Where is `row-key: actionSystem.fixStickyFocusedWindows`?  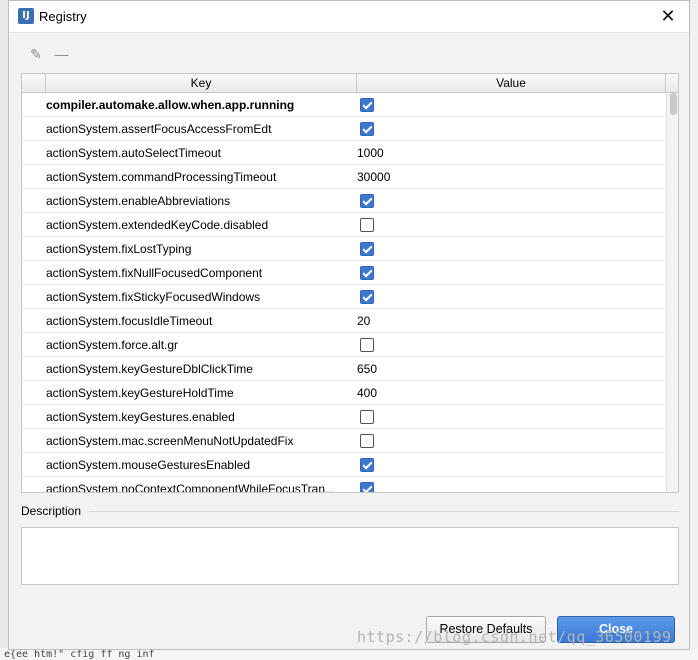
row-key: actionSystem.fixStickyFocusedWindows is located at coordinates (153, 297).